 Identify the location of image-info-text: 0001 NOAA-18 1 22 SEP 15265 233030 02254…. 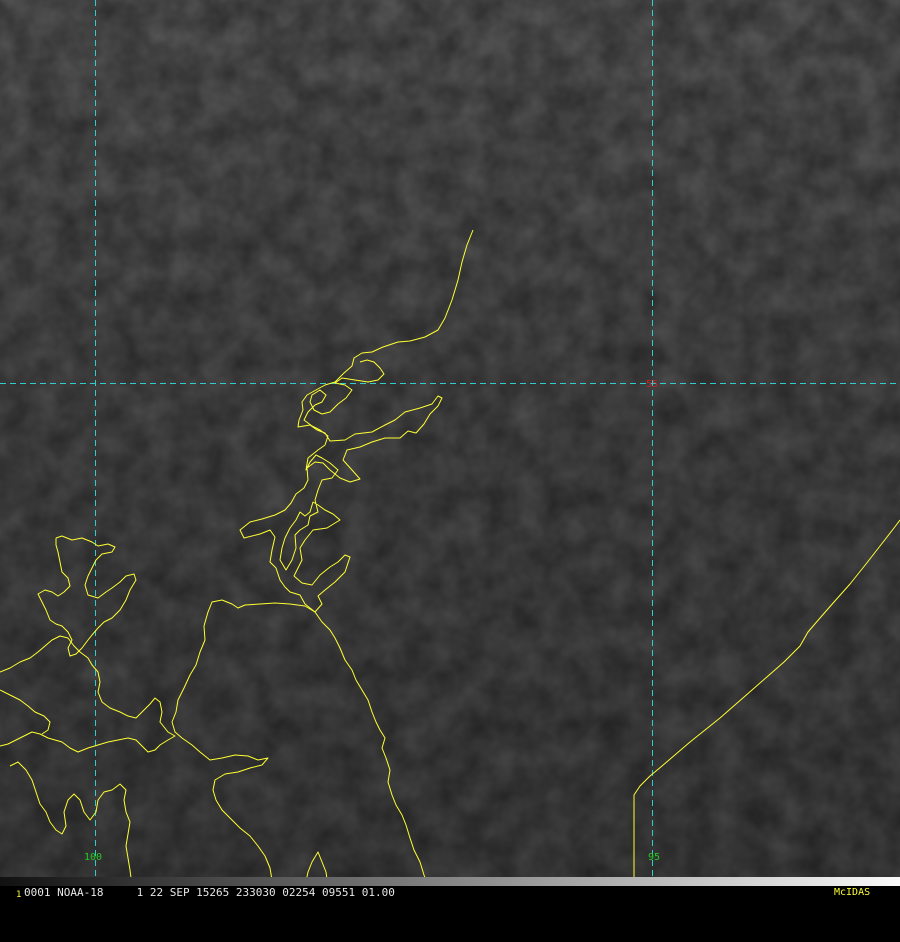
(209, 892).